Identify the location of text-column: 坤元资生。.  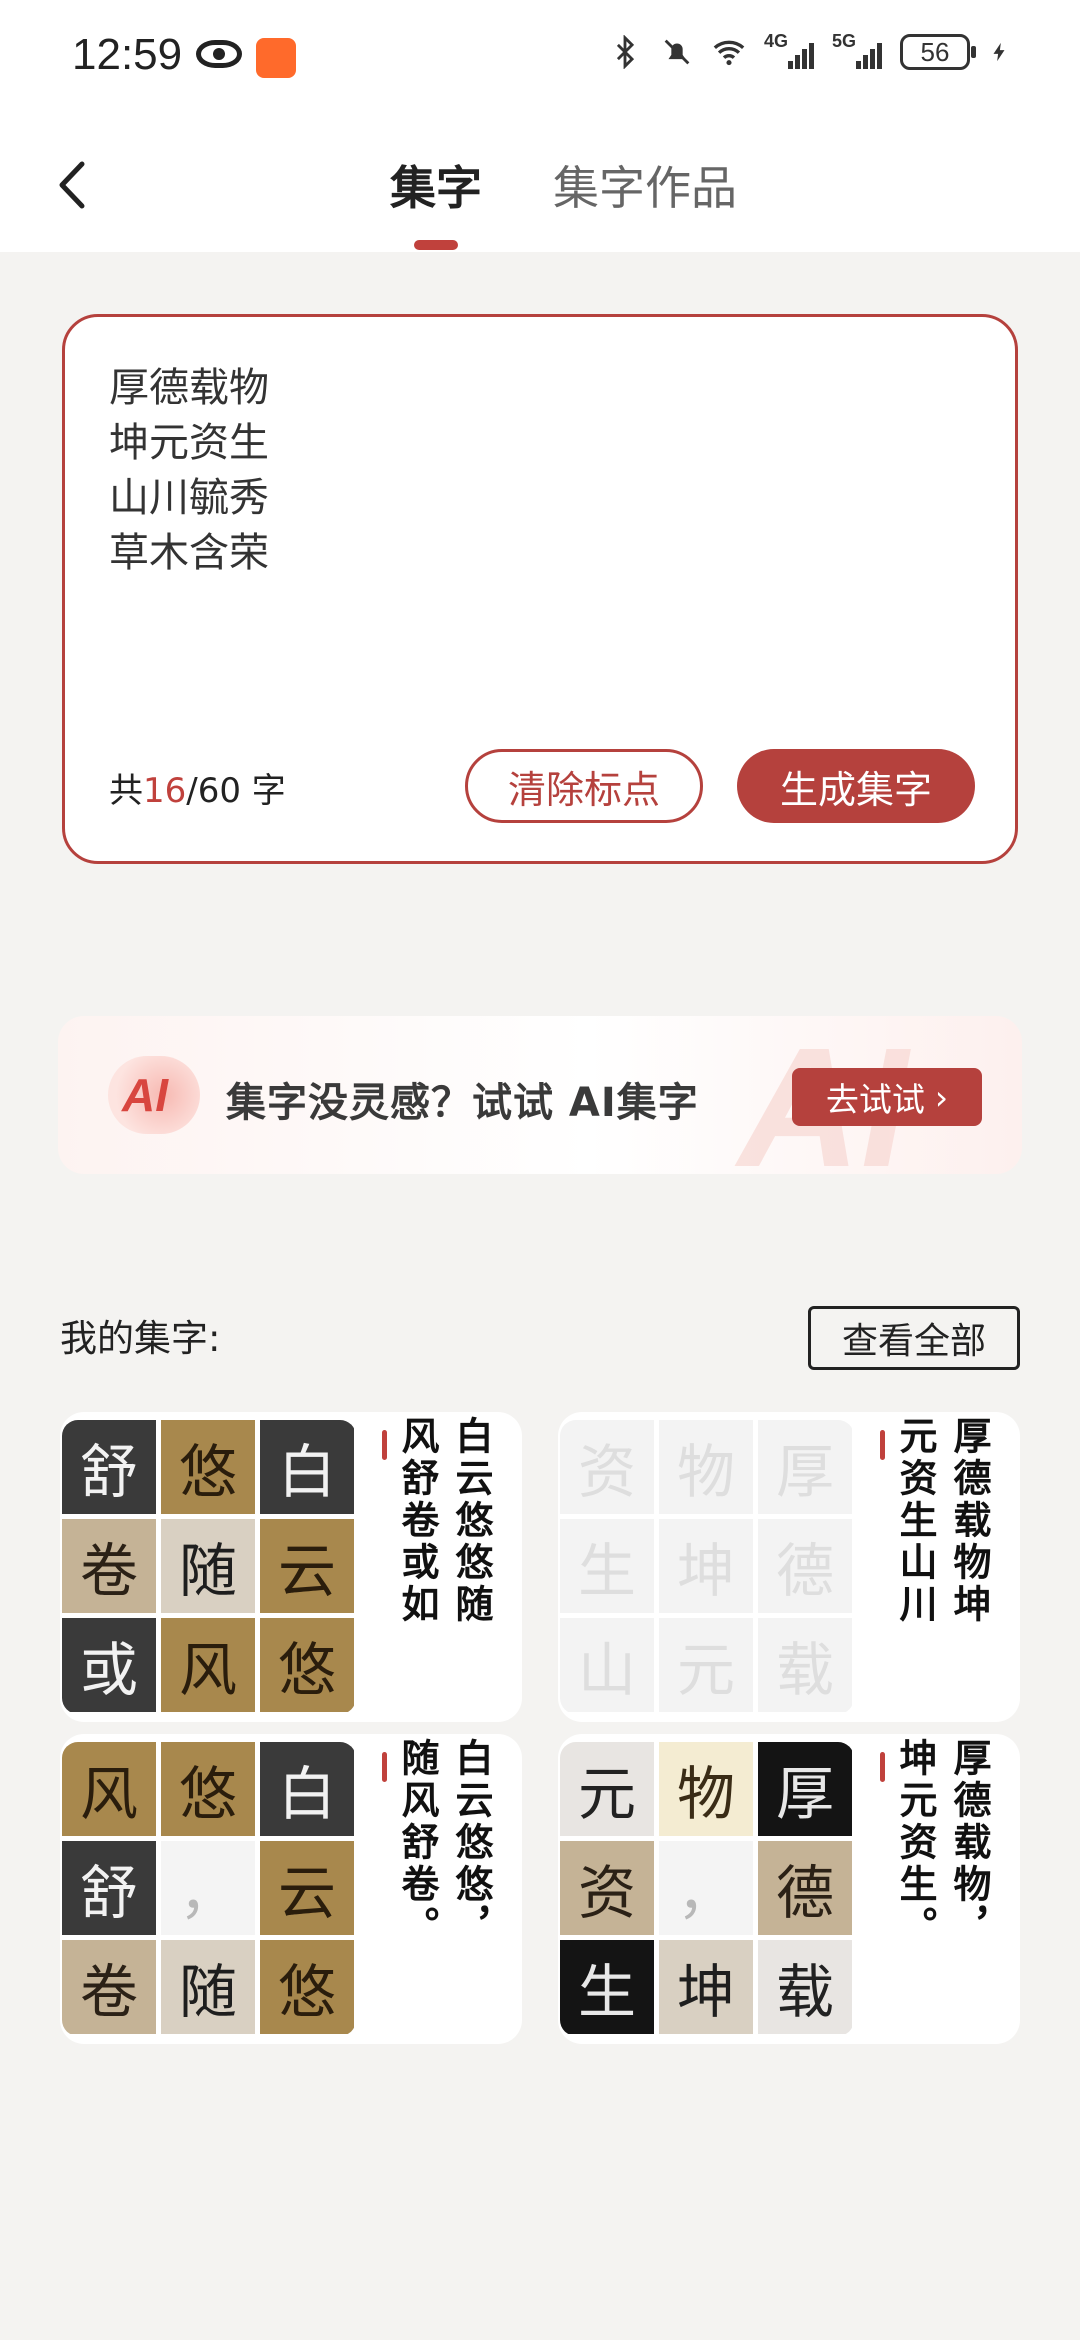
(915, 1843).